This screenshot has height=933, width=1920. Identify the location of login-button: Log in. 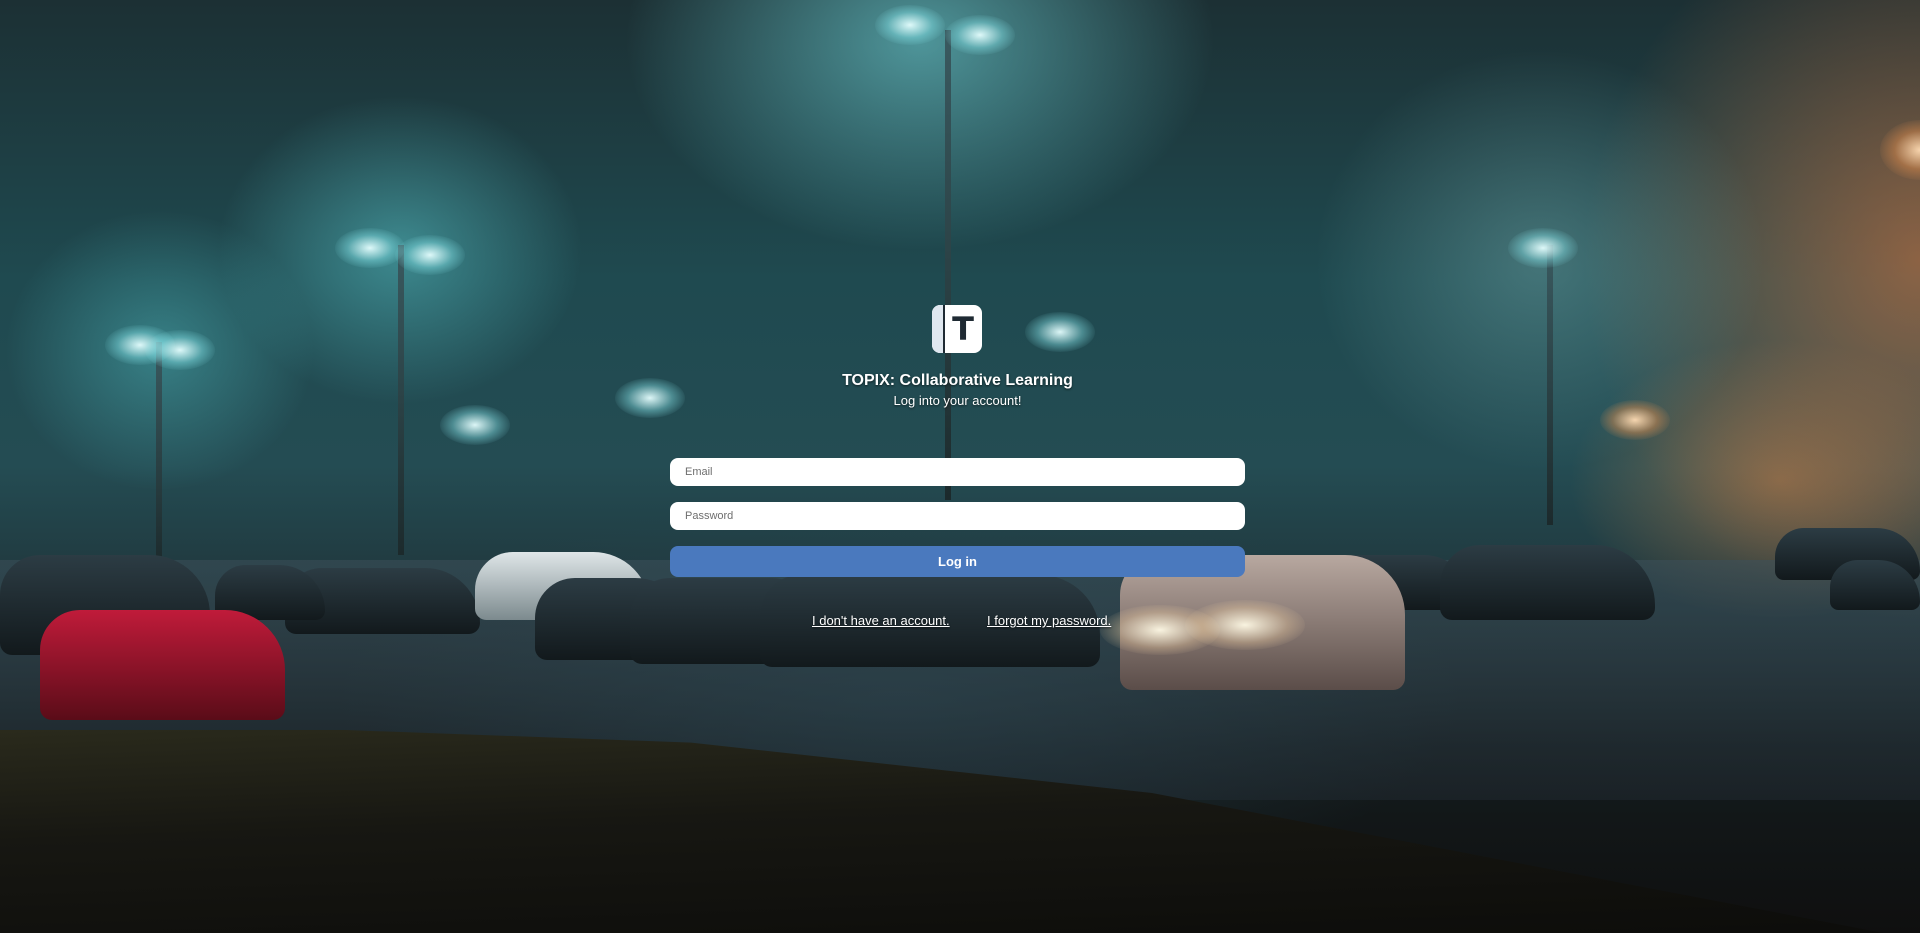
(957, 561).